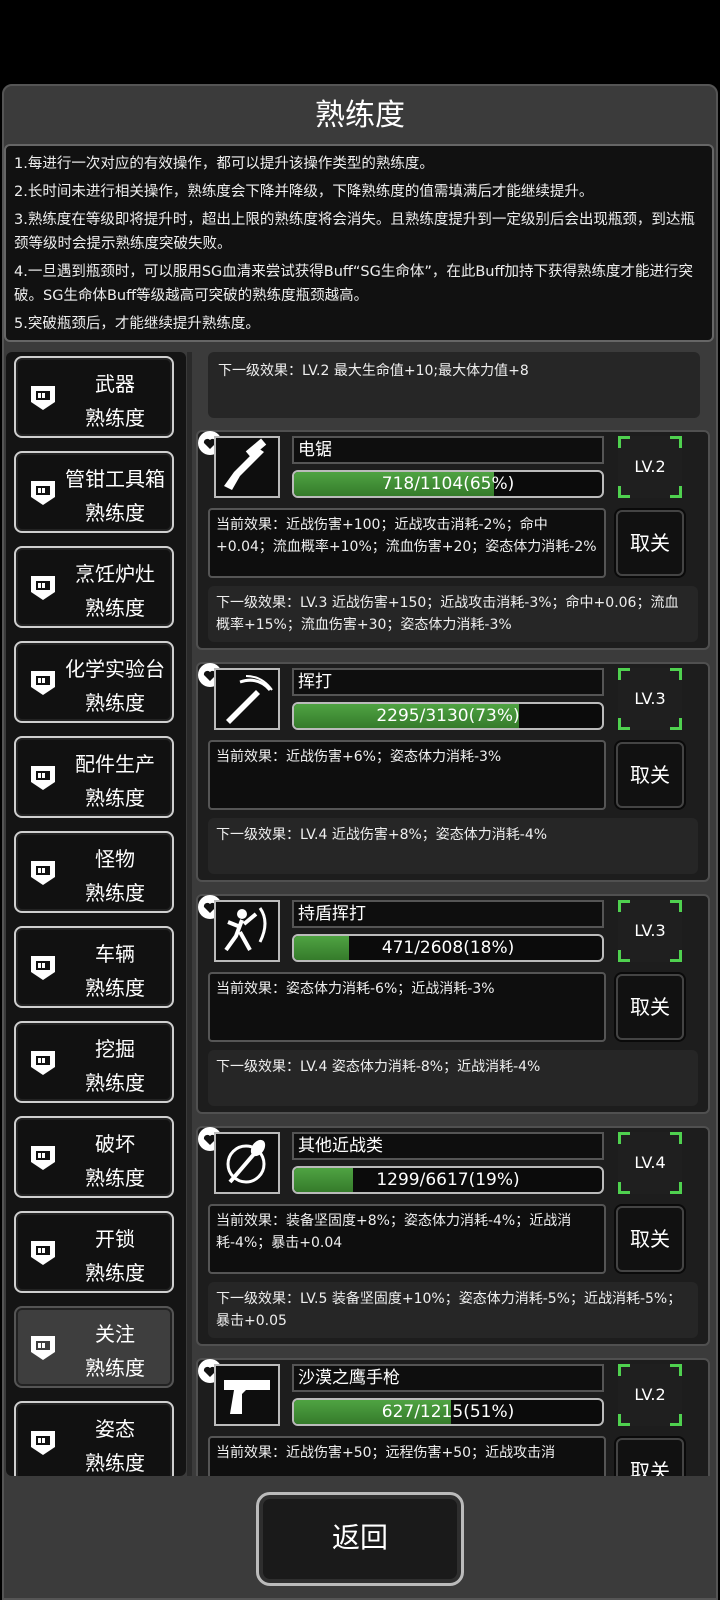 The width and height of the screenshot is (720, 1600). What do you see at coordinates (407, 775) in the screenshot?
I see `current-effect: 当前效果：近战伤害+6%；姿态体力消耗-3%` at bounding box center [407, 775].